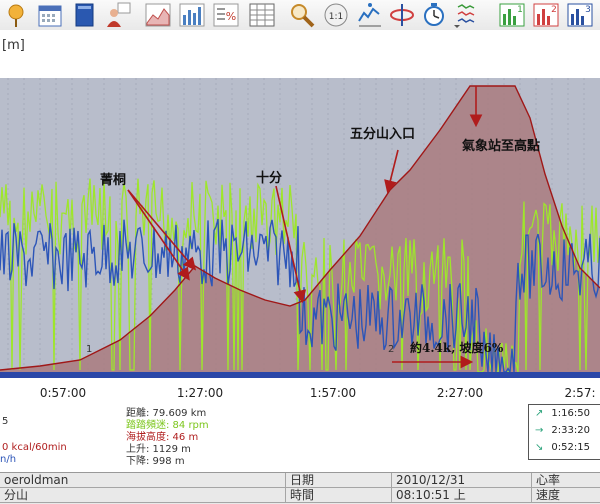  What do you see at coordinates (460, 393) in the screenshot?
I see `x-tick-label: 2:27:00` at bounding box center [460, 393].